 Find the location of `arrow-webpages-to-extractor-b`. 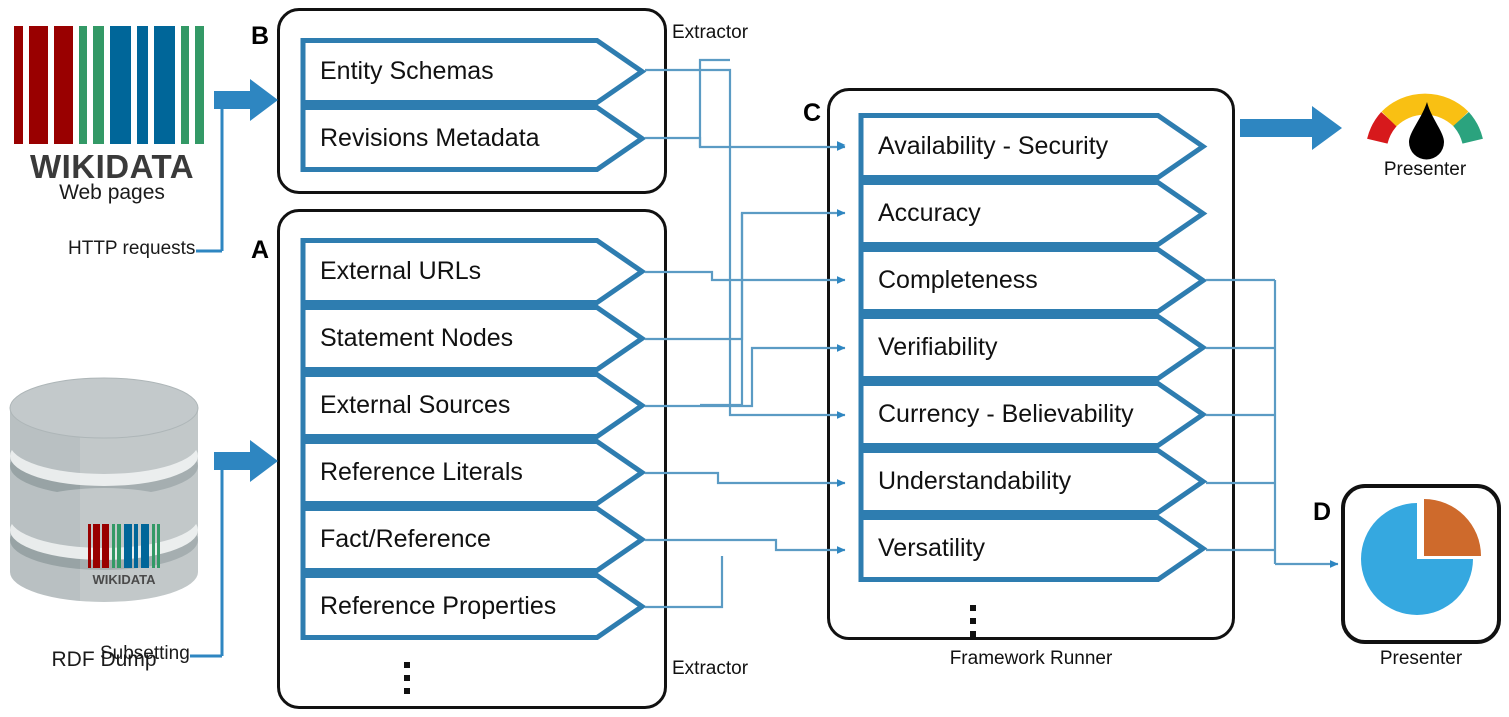

arrow-webpages-to-extractor-b is located at coordinates (237, 166).